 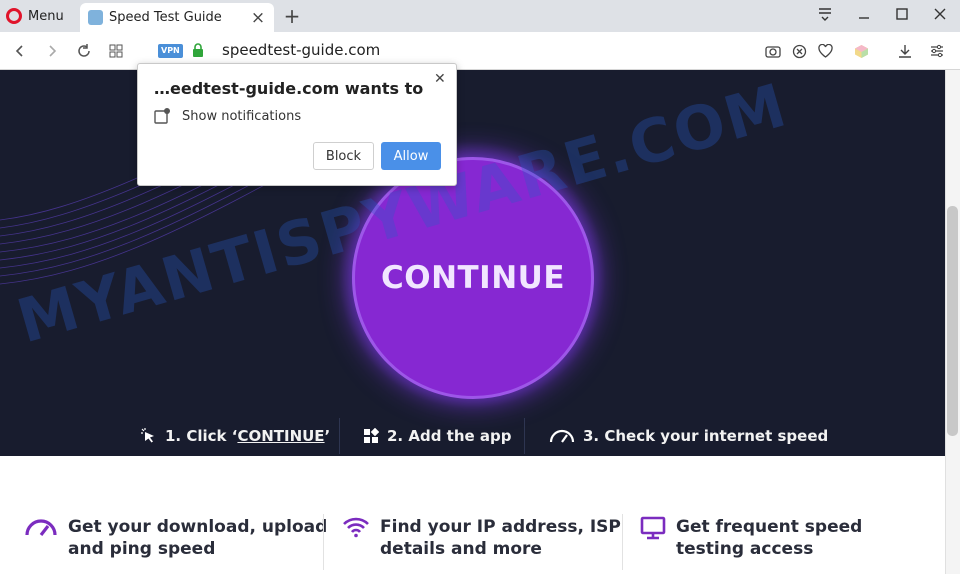 I want to click on apps-grid-icon, so click(x=371, y=435).